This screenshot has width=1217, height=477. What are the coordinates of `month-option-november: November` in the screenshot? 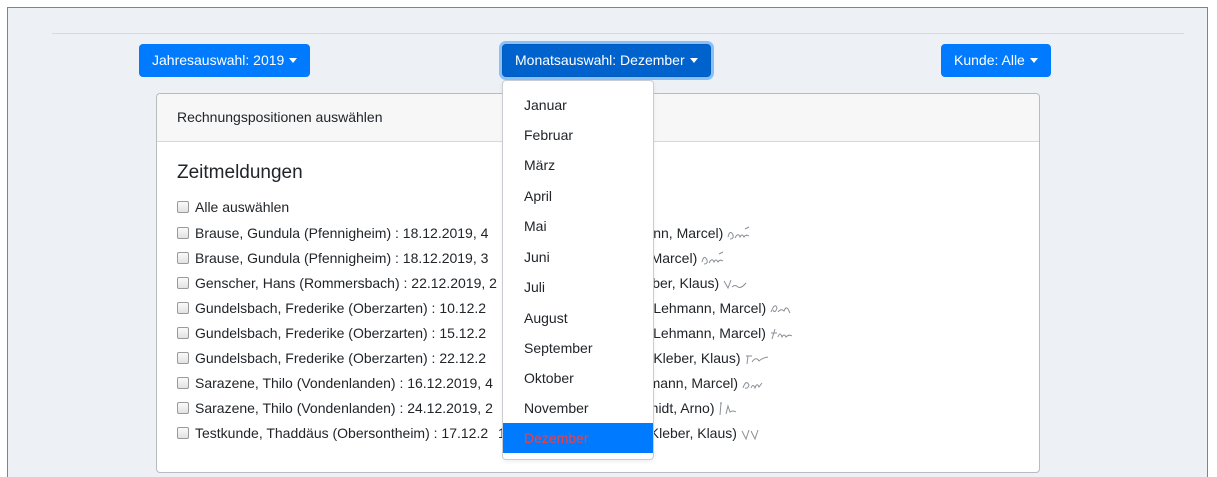 It's located at (578, 408).